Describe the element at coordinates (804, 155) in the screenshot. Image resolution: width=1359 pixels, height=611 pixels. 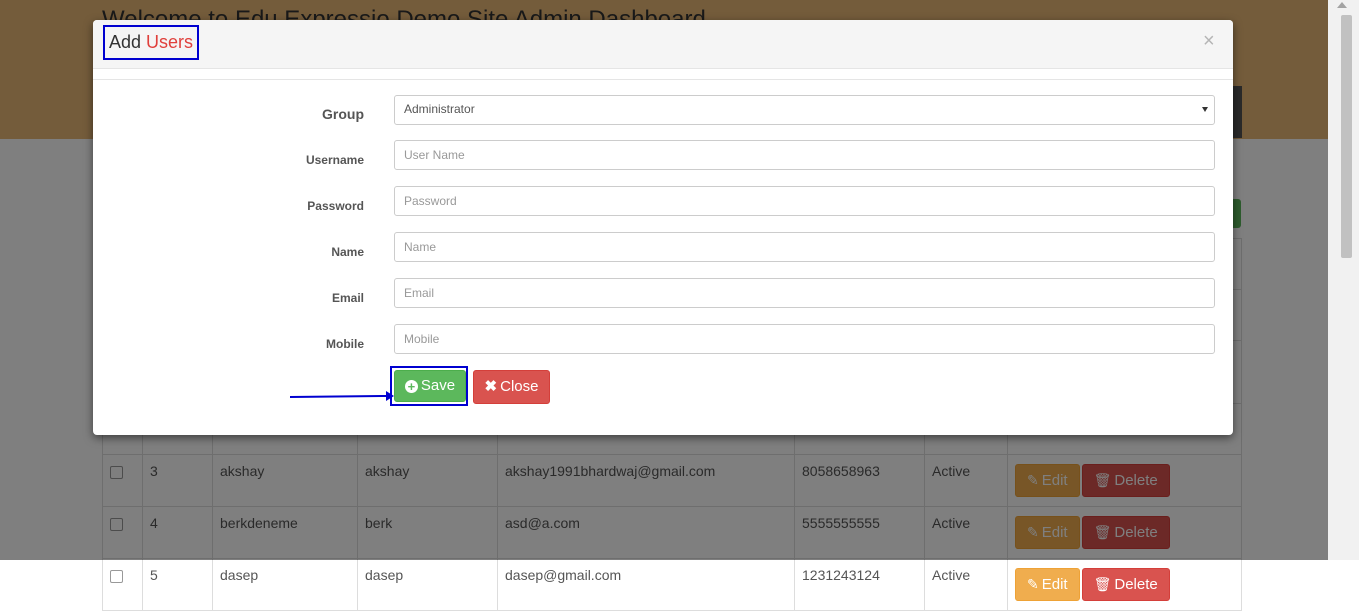
I see `username-input` at that location.